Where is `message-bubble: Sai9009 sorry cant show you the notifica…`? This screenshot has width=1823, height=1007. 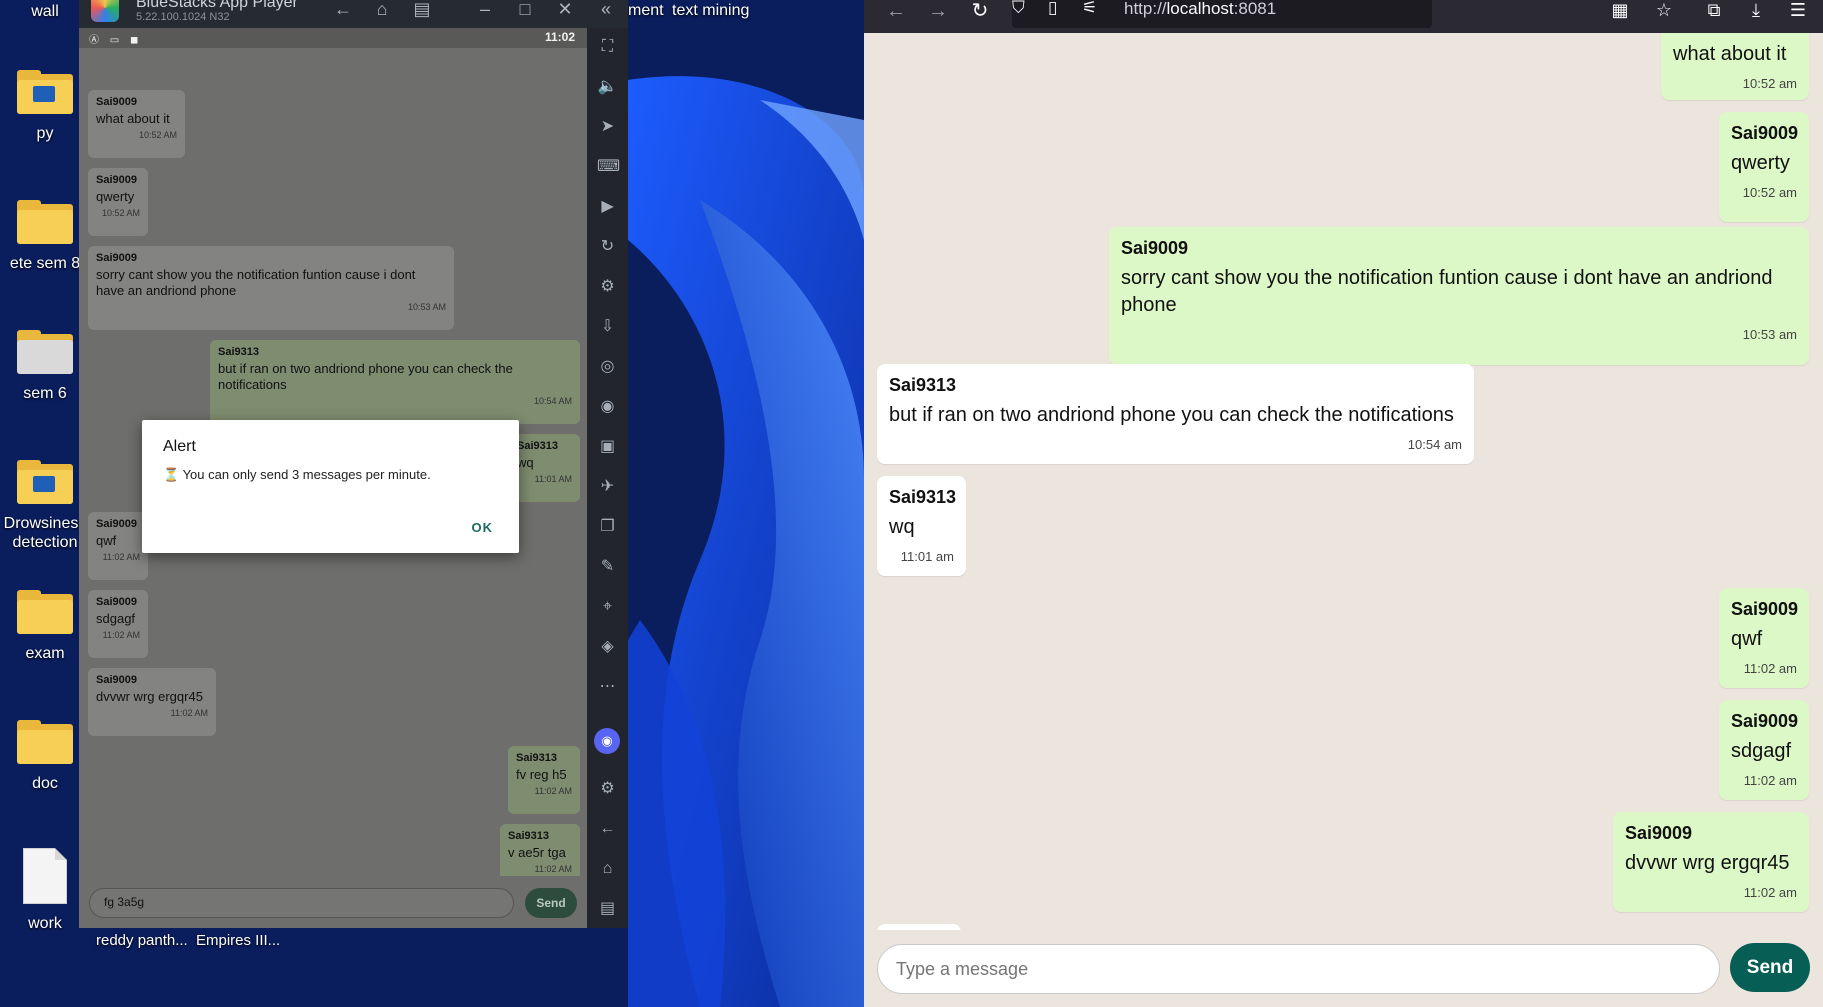
message-bubble: Sai9009 sorry cant show you the notifica… is located at coordinates (271, 288).